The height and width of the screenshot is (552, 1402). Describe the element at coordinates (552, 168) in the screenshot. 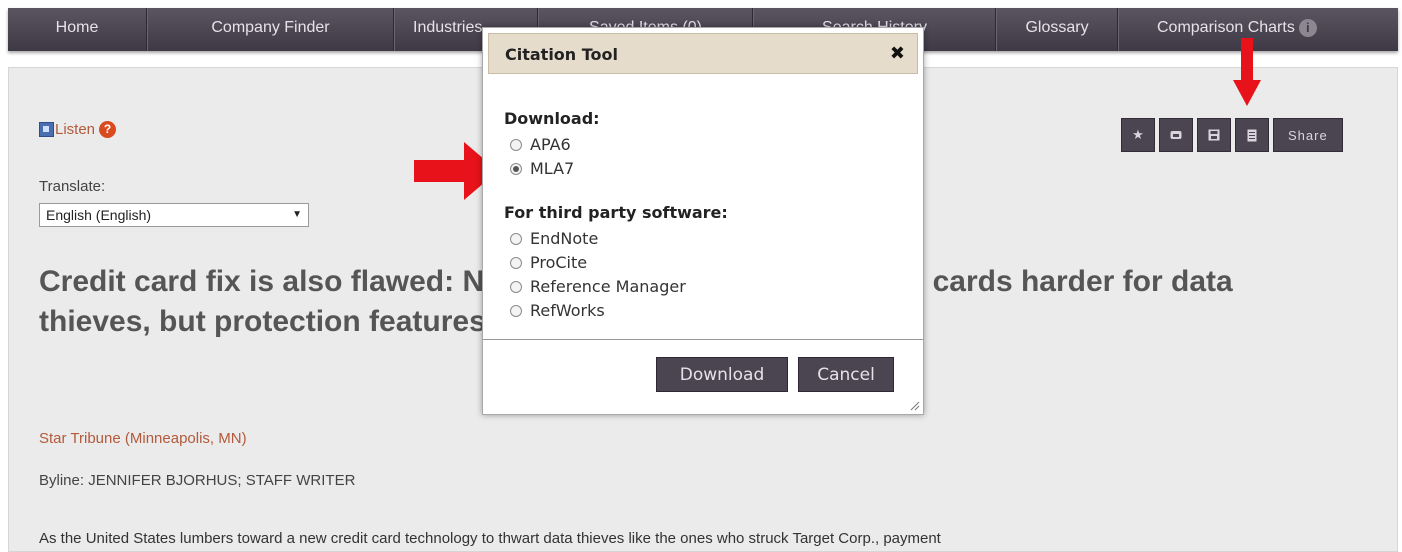

I see `format-label-mla7: MLA7` at that location.